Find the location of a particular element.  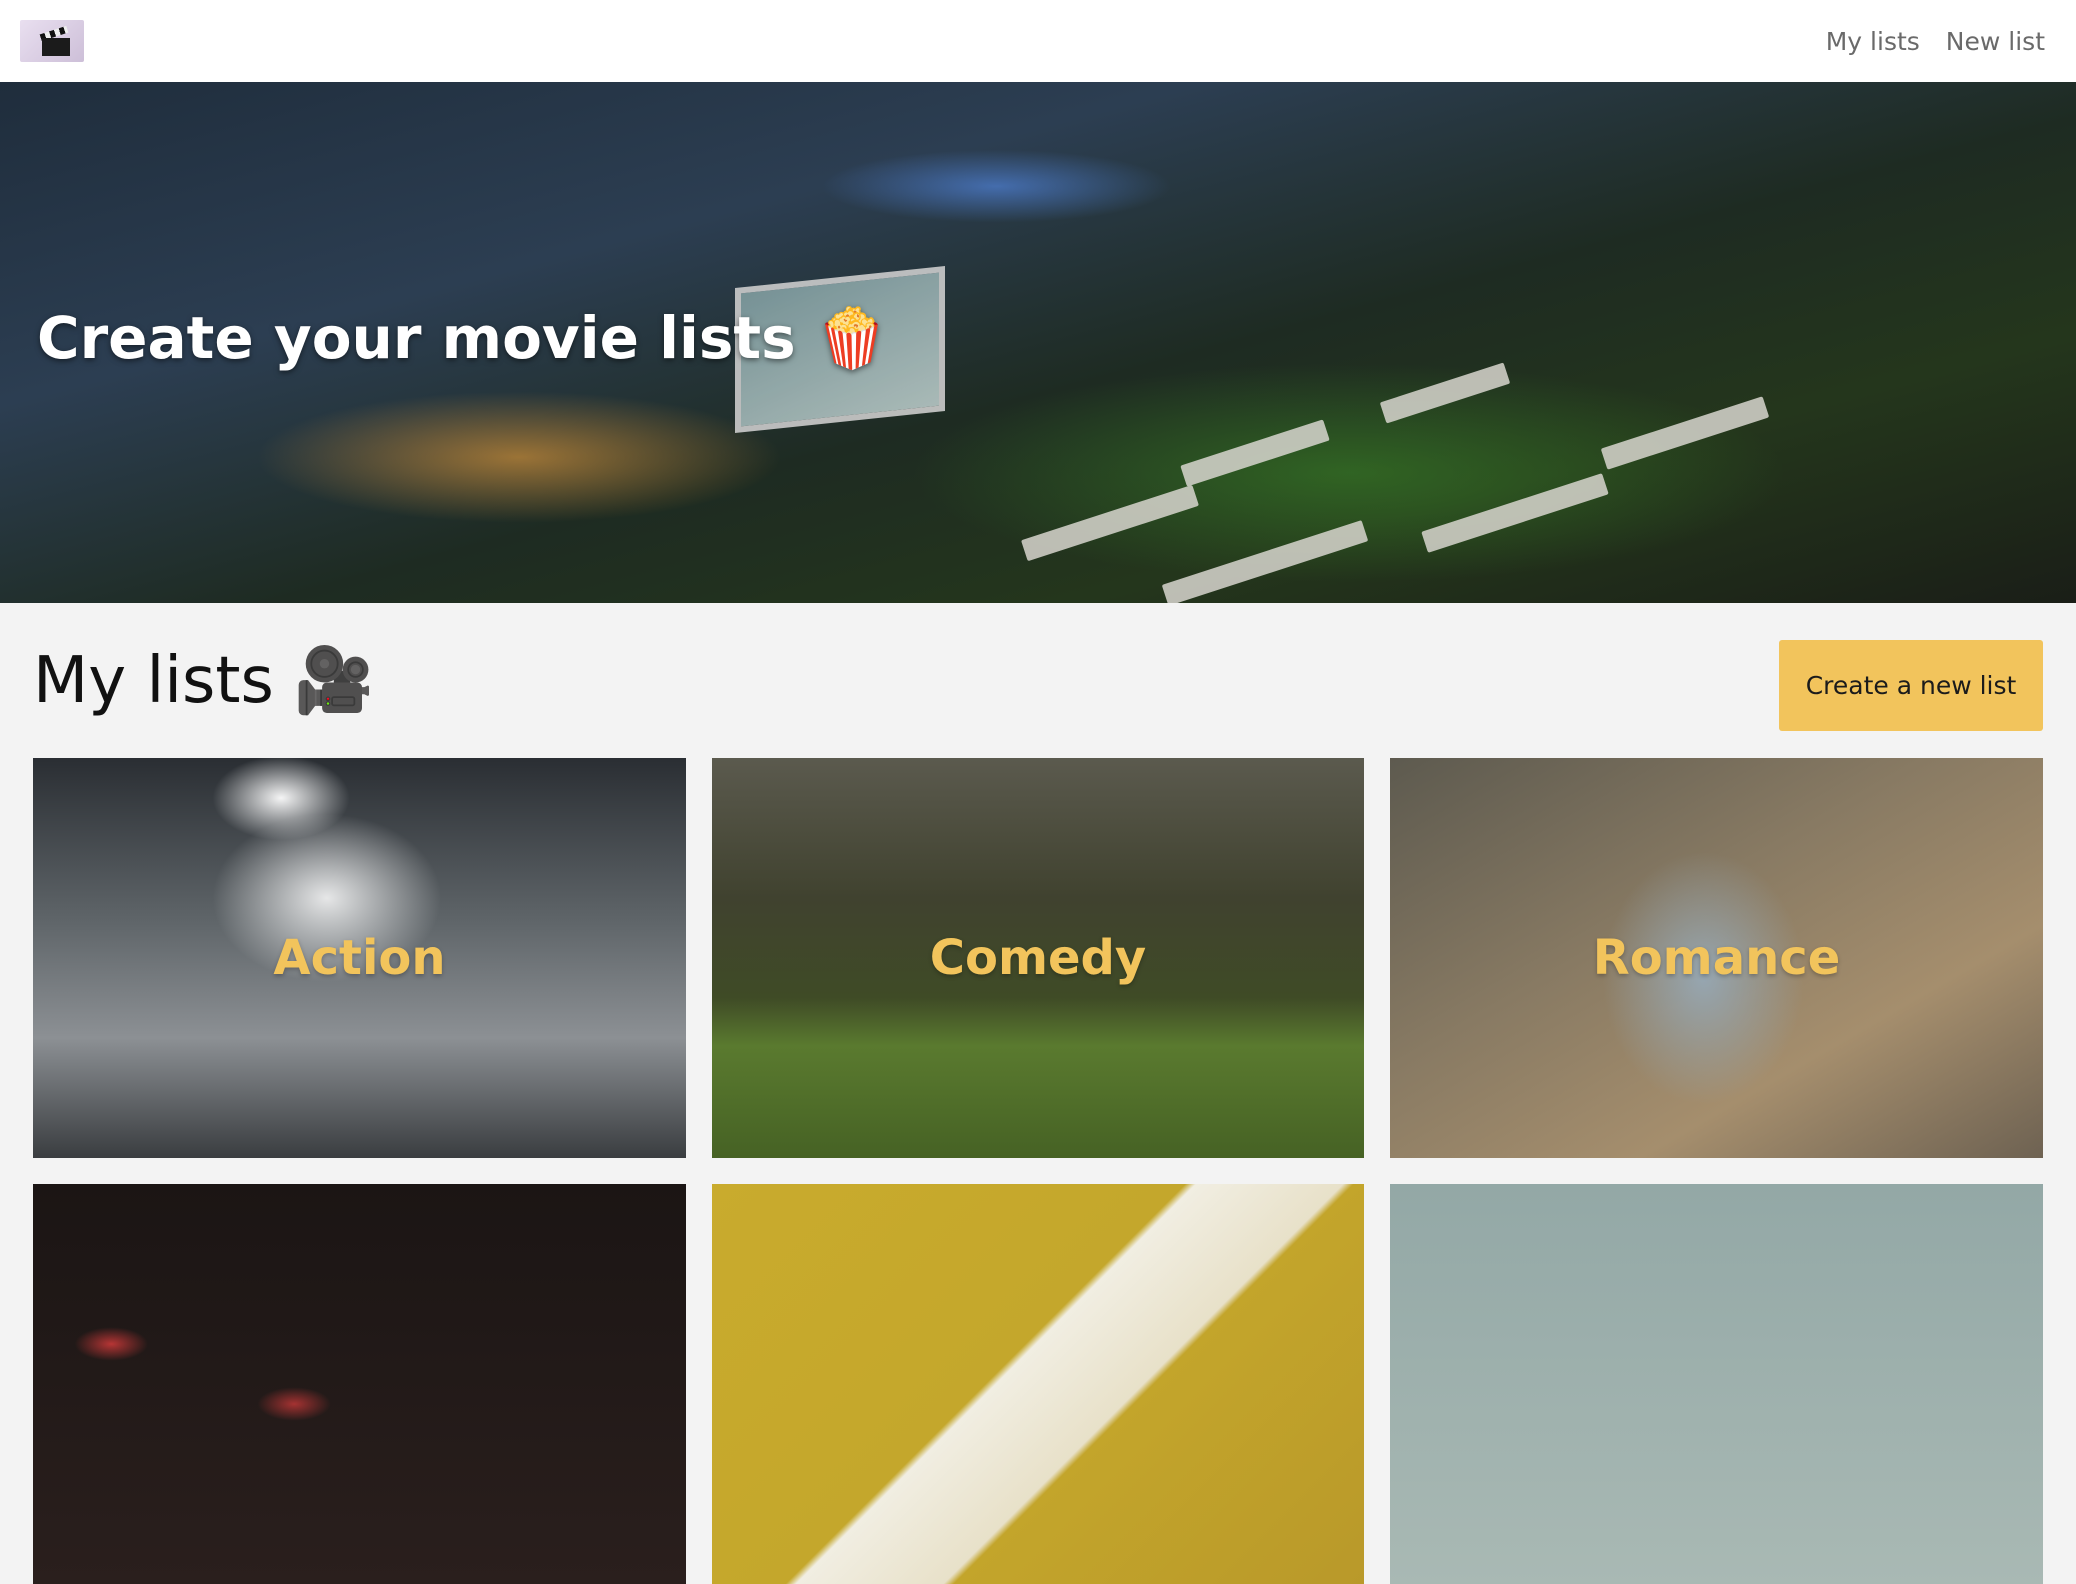

list-card-romance: Romance is located at coordinates (1716, 958).